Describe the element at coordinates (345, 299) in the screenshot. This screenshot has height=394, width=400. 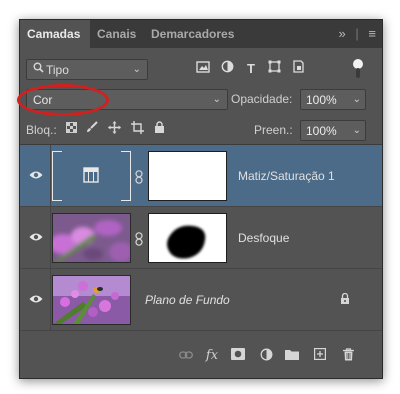
I see `lock-icon` at that location.